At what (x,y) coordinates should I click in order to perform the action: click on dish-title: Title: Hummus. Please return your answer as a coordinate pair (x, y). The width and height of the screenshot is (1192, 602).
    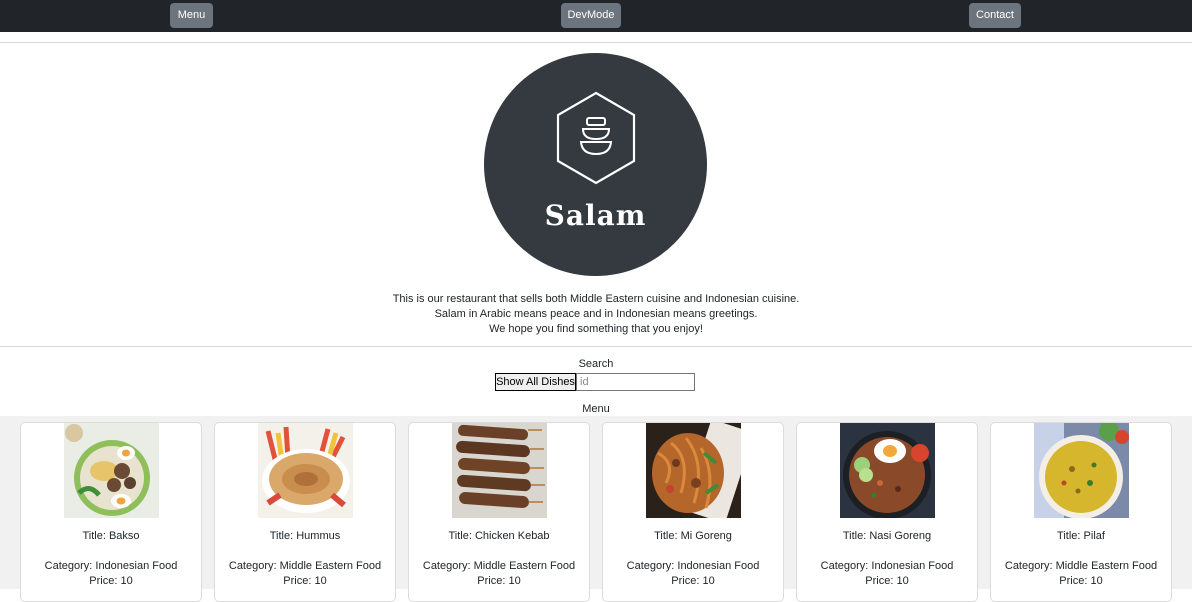
    Looking at the image, I should click on (305, 536).